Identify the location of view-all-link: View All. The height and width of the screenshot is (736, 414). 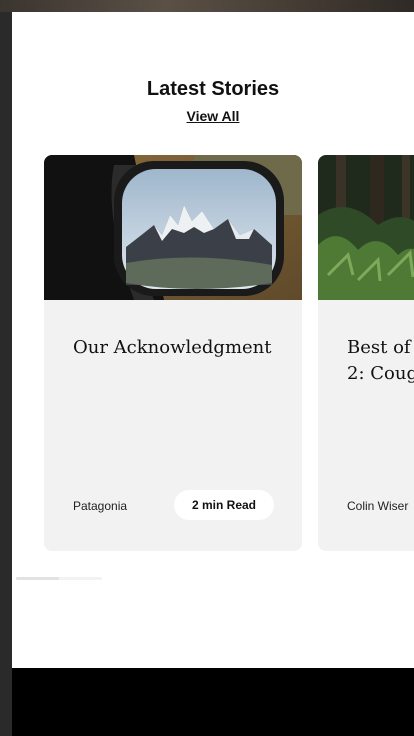
(213, 116).